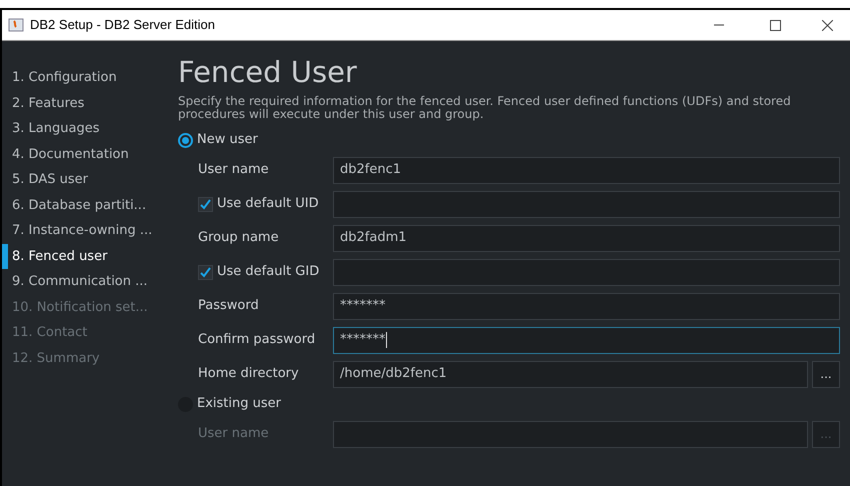  Describe the element at coordinates (90, 256) in the screenshot. I see `step-item: 8. Fenced user` at that location.